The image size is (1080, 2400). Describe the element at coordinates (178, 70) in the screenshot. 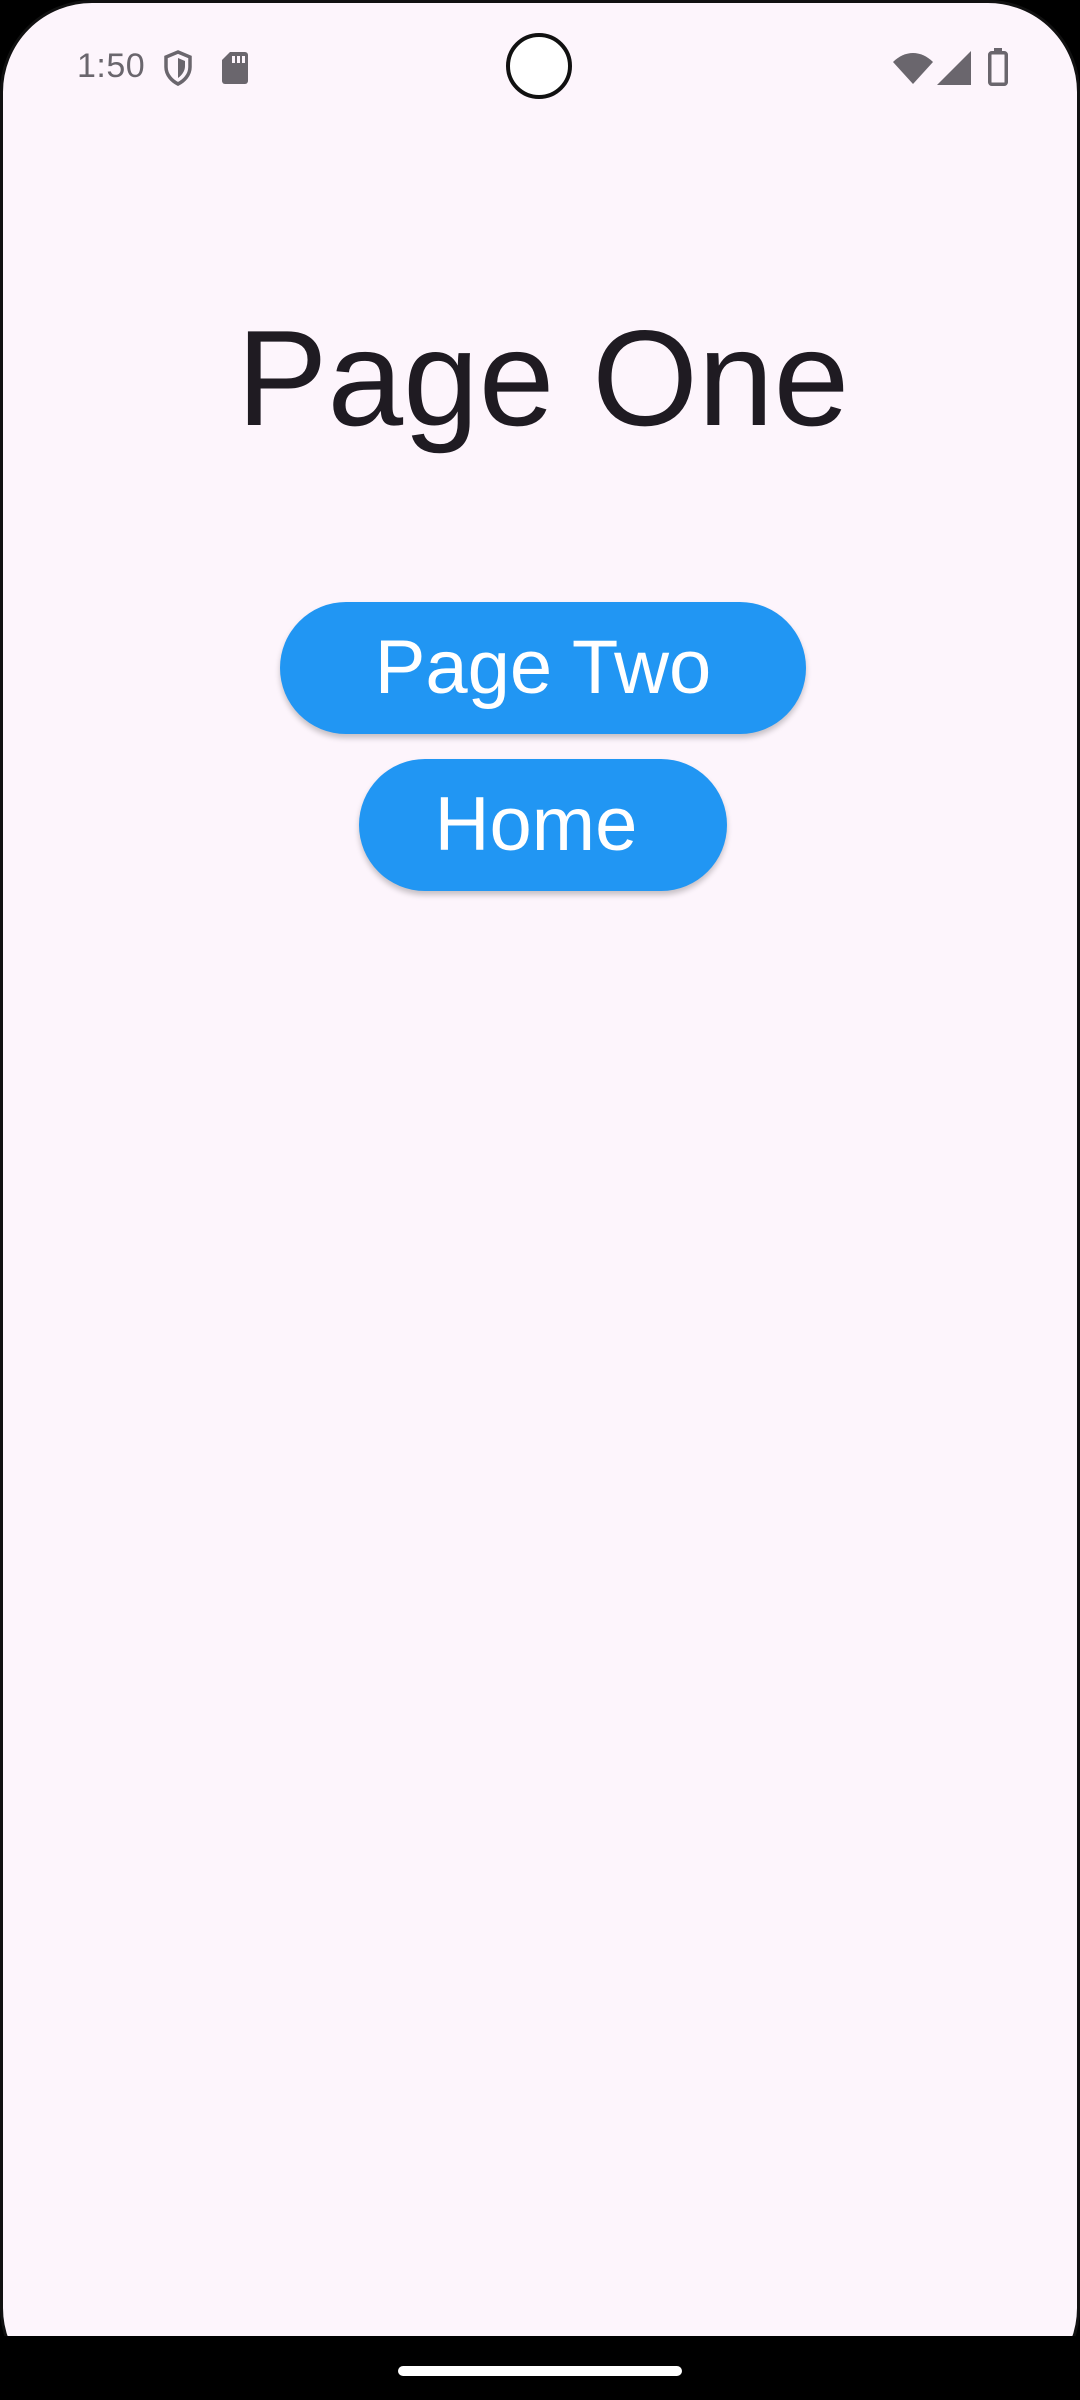

I see `shield-icon` at that location.